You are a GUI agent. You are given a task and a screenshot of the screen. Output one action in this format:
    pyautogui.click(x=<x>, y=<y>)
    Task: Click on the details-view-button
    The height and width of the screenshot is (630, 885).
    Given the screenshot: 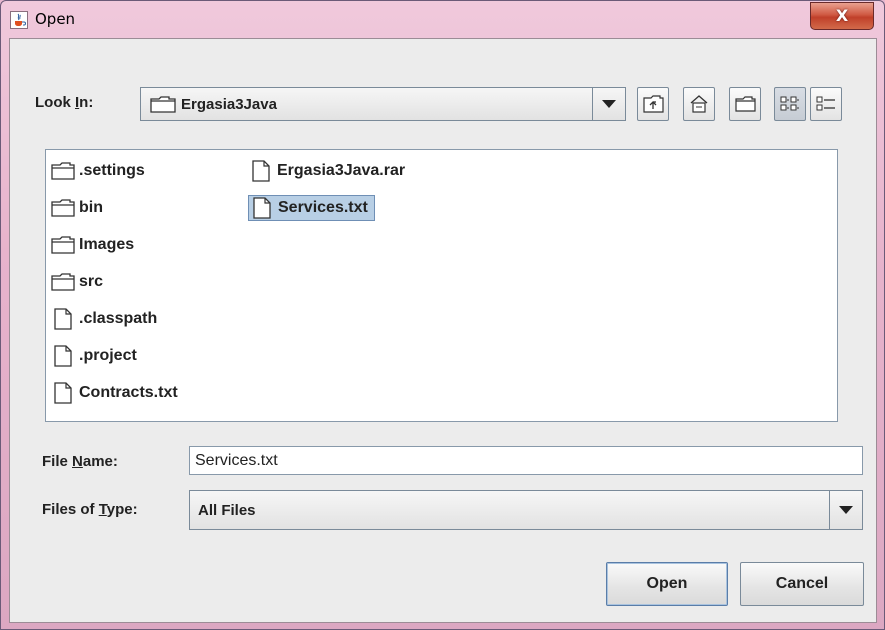 What is the action you would take?
    pyautogui.click(x=826, y=104)
    